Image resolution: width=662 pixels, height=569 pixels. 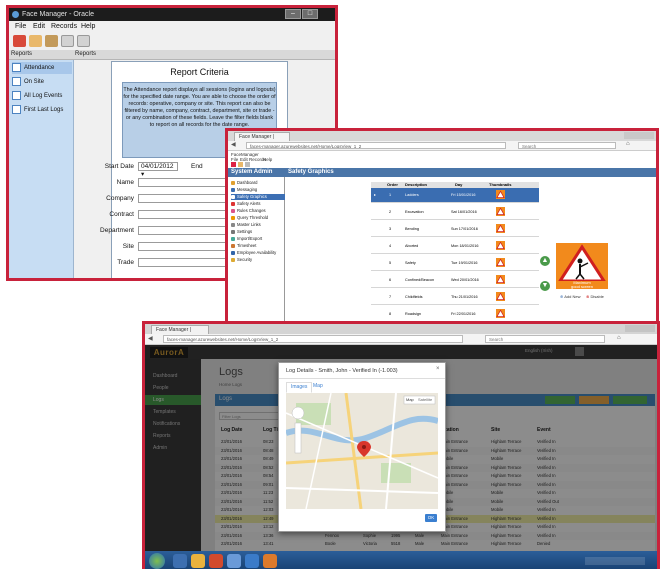 I want to click on start-date-picker: 04/01/2012 ▾, so click(x=158, y=170).